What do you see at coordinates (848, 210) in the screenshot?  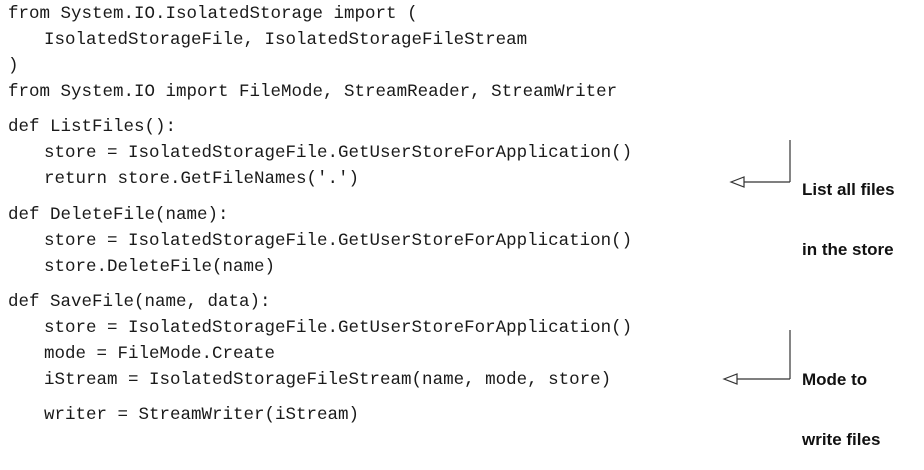 I see `annotation-list-files: List all files in the store` at bounding box center [848, 210].